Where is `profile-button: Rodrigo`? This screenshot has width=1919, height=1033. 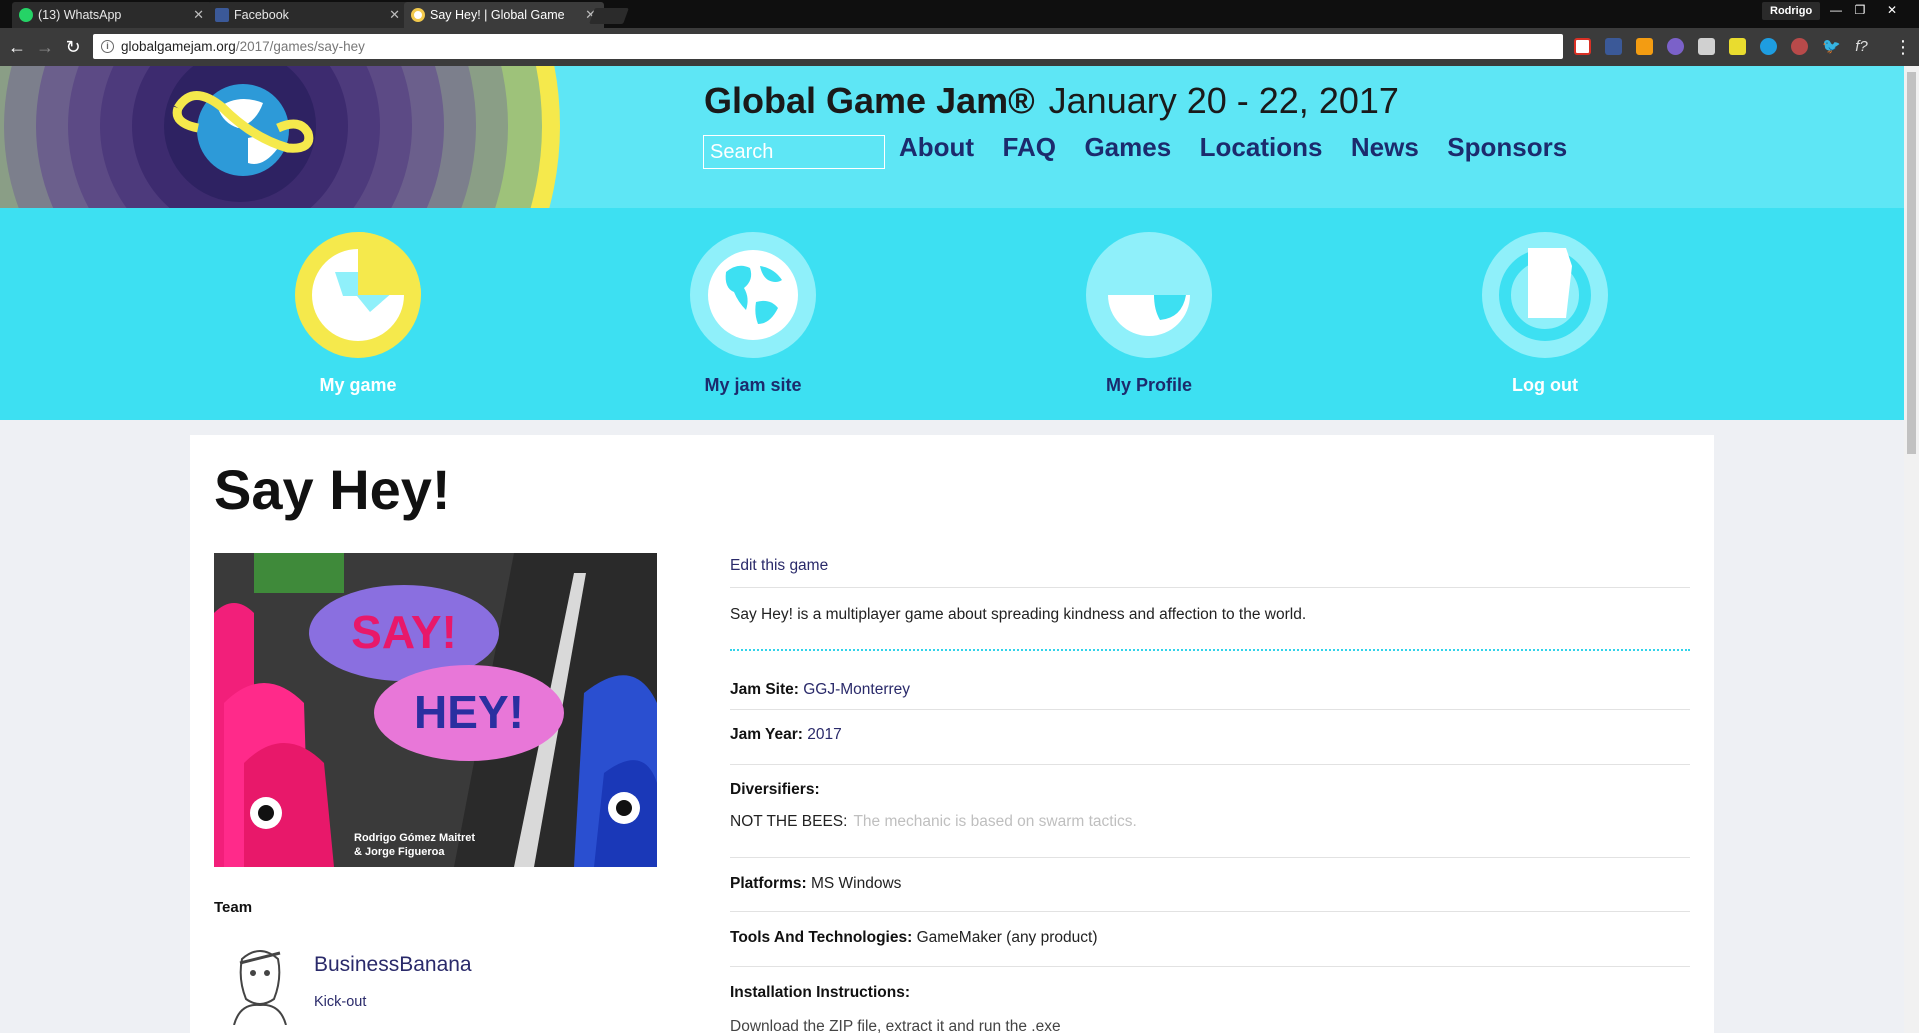
profile-button: Rodrigo is located at coordinates (1791, 11).